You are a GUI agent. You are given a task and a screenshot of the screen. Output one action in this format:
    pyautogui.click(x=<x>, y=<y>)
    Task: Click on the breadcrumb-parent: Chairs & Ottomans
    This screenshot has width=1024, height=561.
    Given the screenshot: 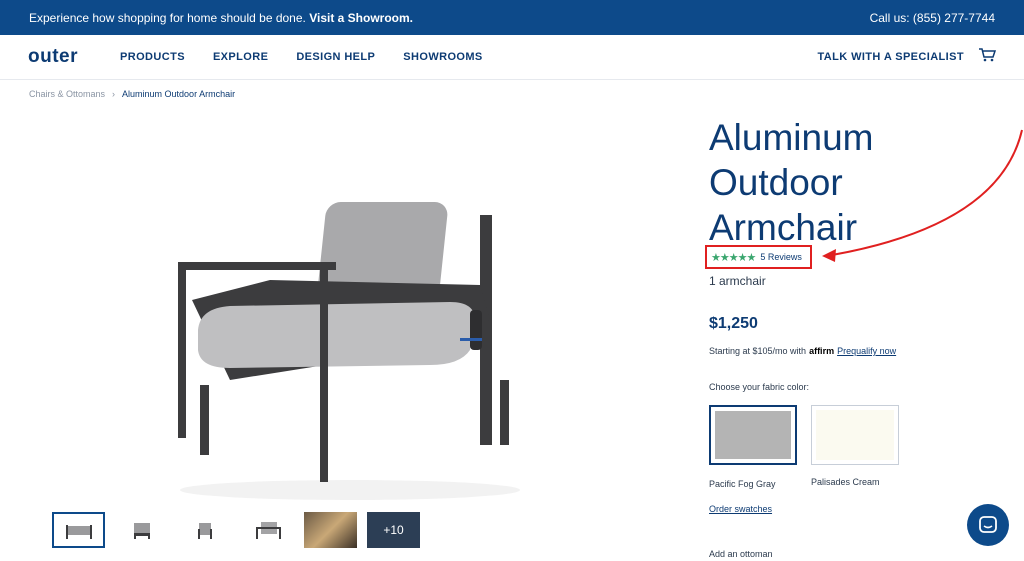 What is the action you would take?
    pyautogui.click(x=67, y=94)
    